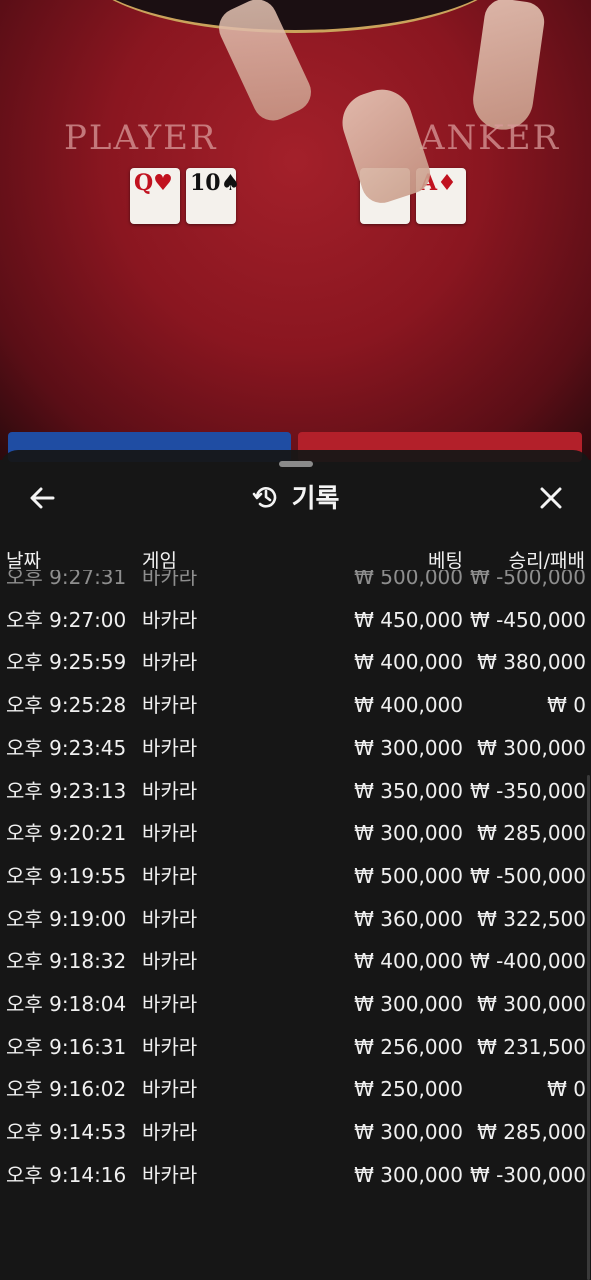 This screenshot has width=591, height=1280. I want to click on record-result: ₩ -350,000, so click(527, 790).